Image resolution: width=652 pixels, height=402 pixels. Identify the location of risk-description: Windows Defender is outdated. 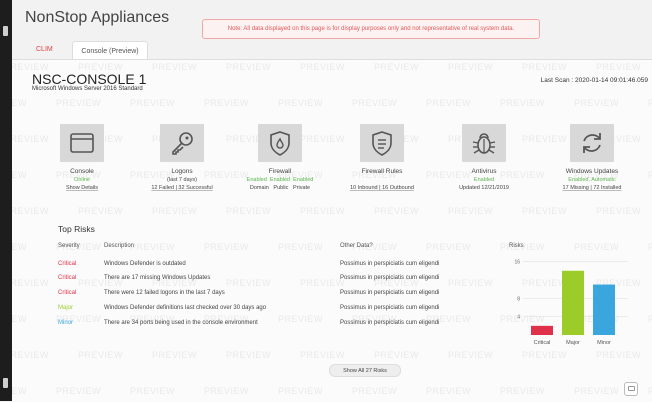
(145, 264).